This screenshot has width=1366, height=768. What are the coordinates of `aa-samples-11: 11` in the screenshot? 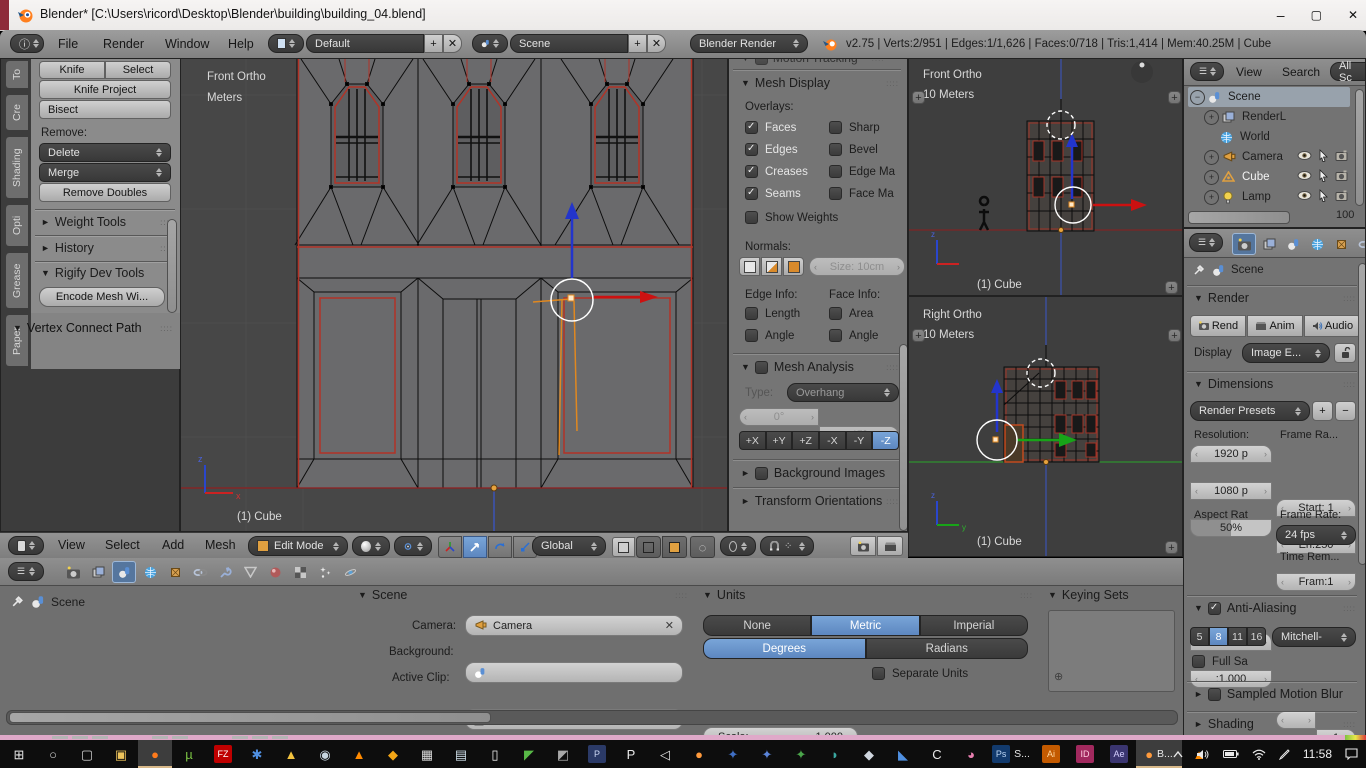 It's located at (1237, 636).